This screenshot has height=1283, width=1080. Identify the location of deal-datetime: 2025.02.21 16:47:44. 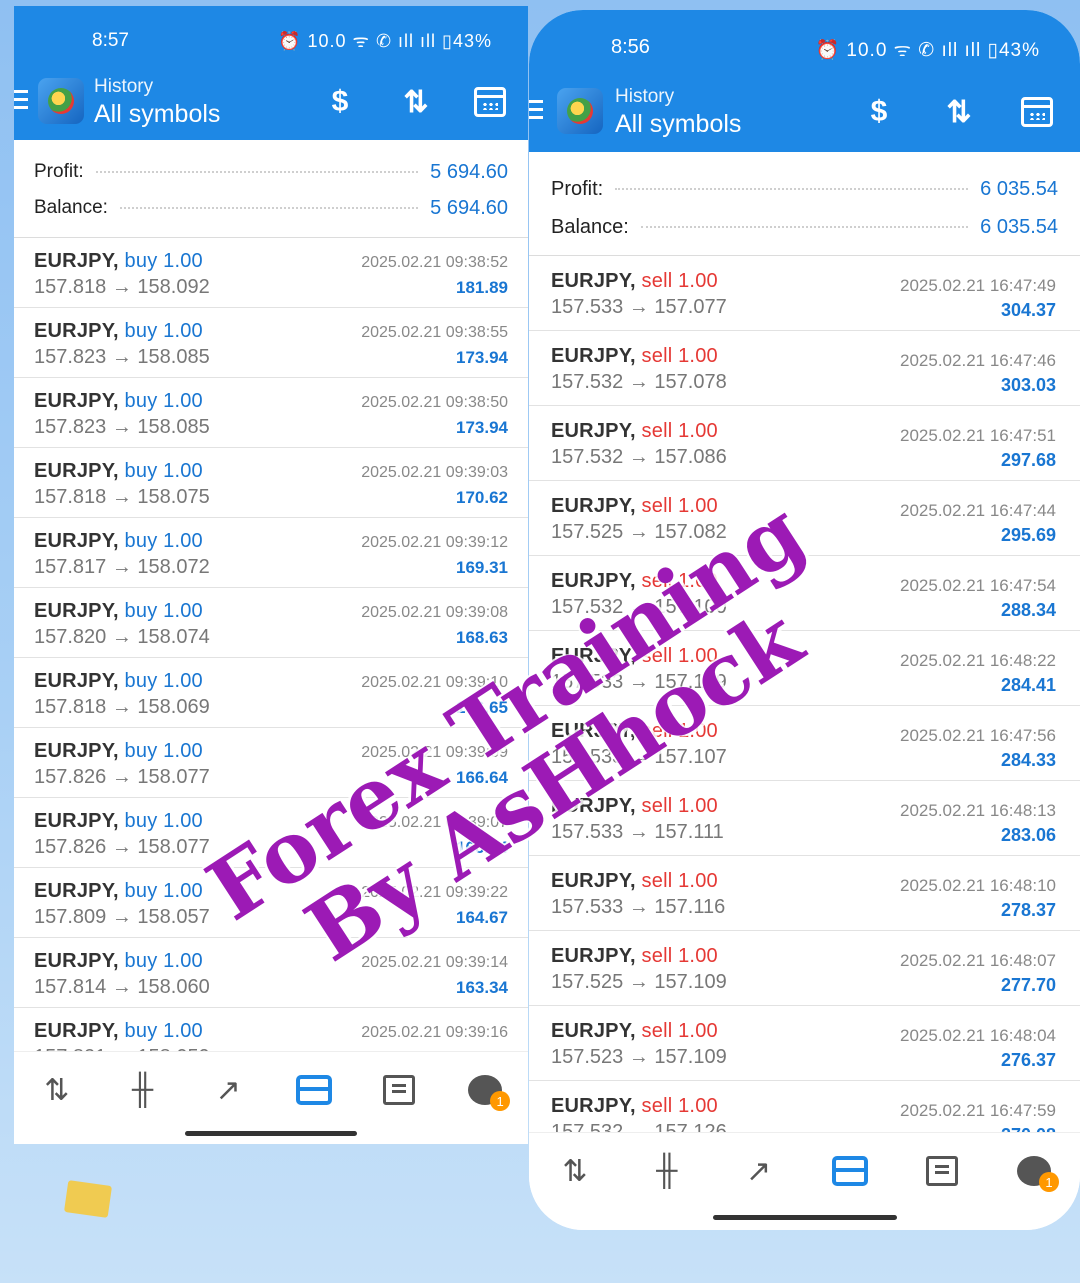
(978, 510).